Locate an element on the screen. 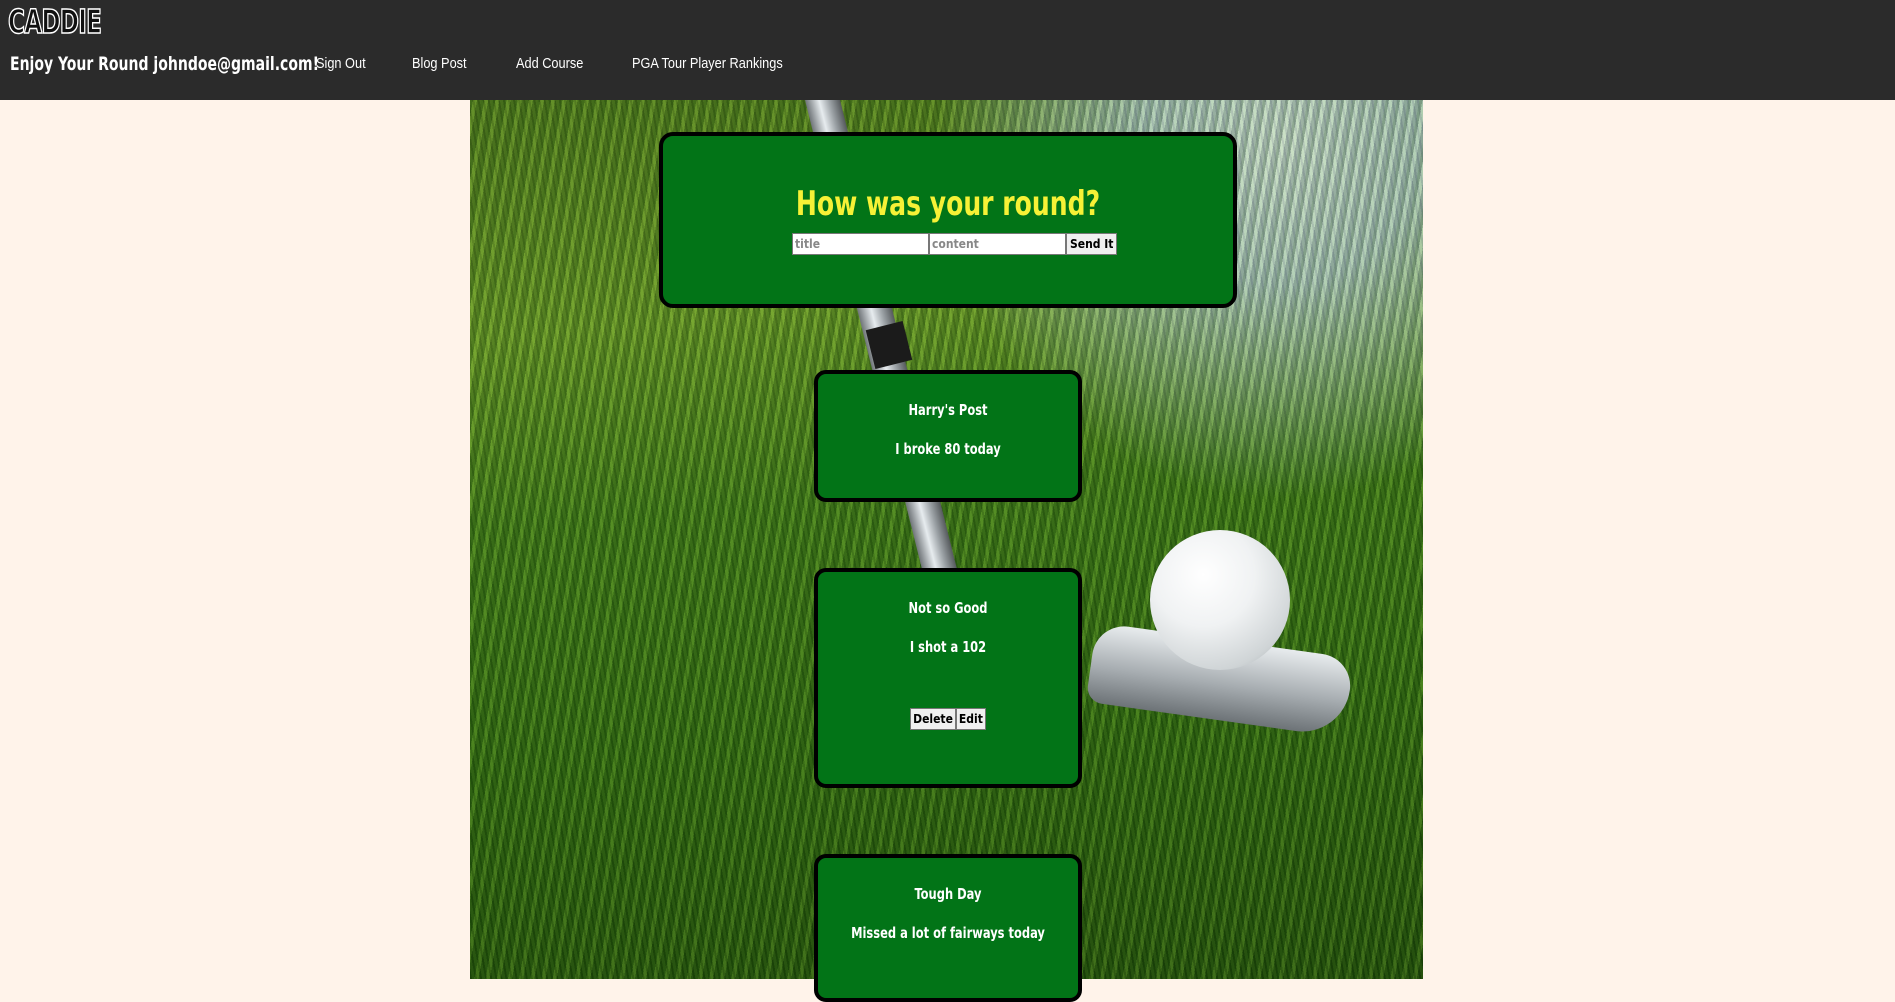  post-title: Tough Day is located at coordinates (948, 894).